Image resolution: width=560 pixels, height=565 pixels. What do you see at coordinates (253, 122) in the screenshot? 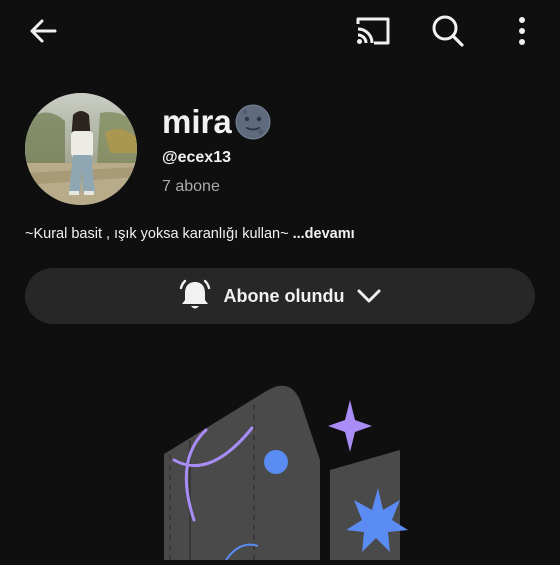
I see `new-moon-face-emoji-icon` at bounding box center [253, 122].